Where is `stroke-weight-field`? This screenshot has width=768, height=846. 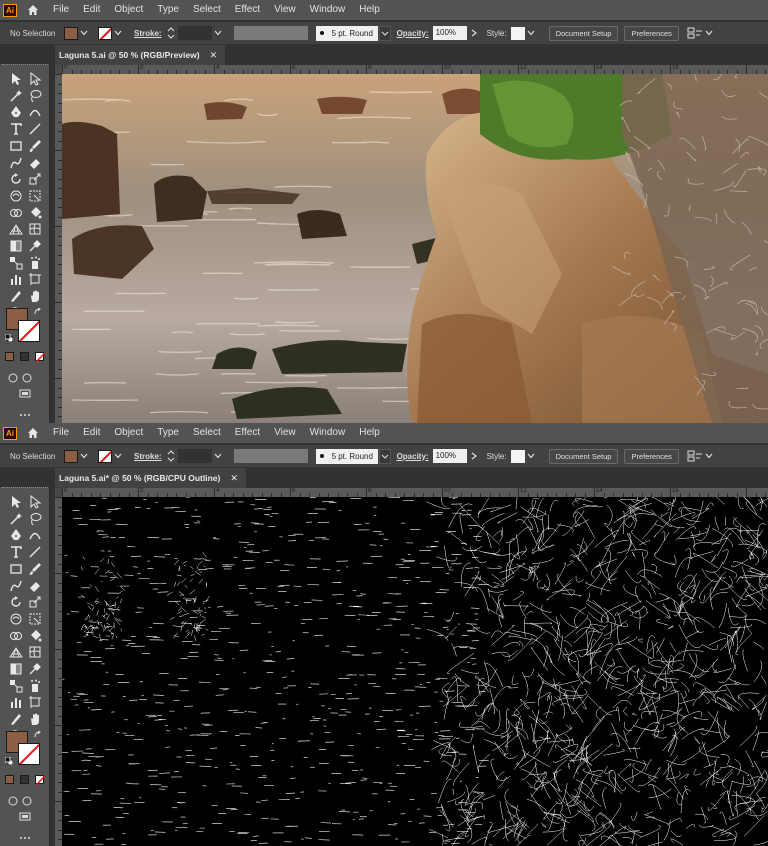
stroke-weight-field is located at coordinates (194, 33).